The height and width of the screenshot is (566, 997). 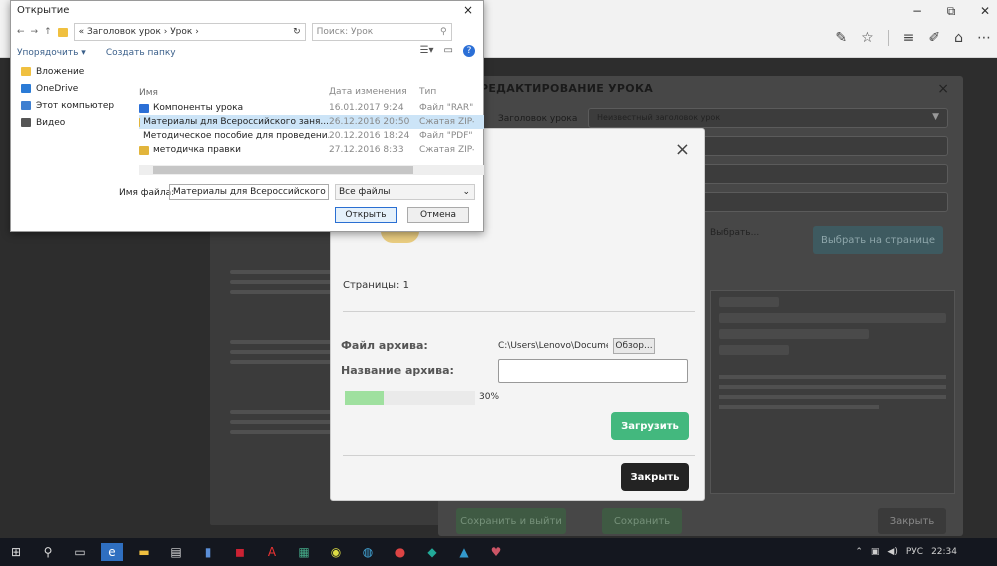 I want to click on preview-pane-icon: ▭, so click(x=448, y=51).